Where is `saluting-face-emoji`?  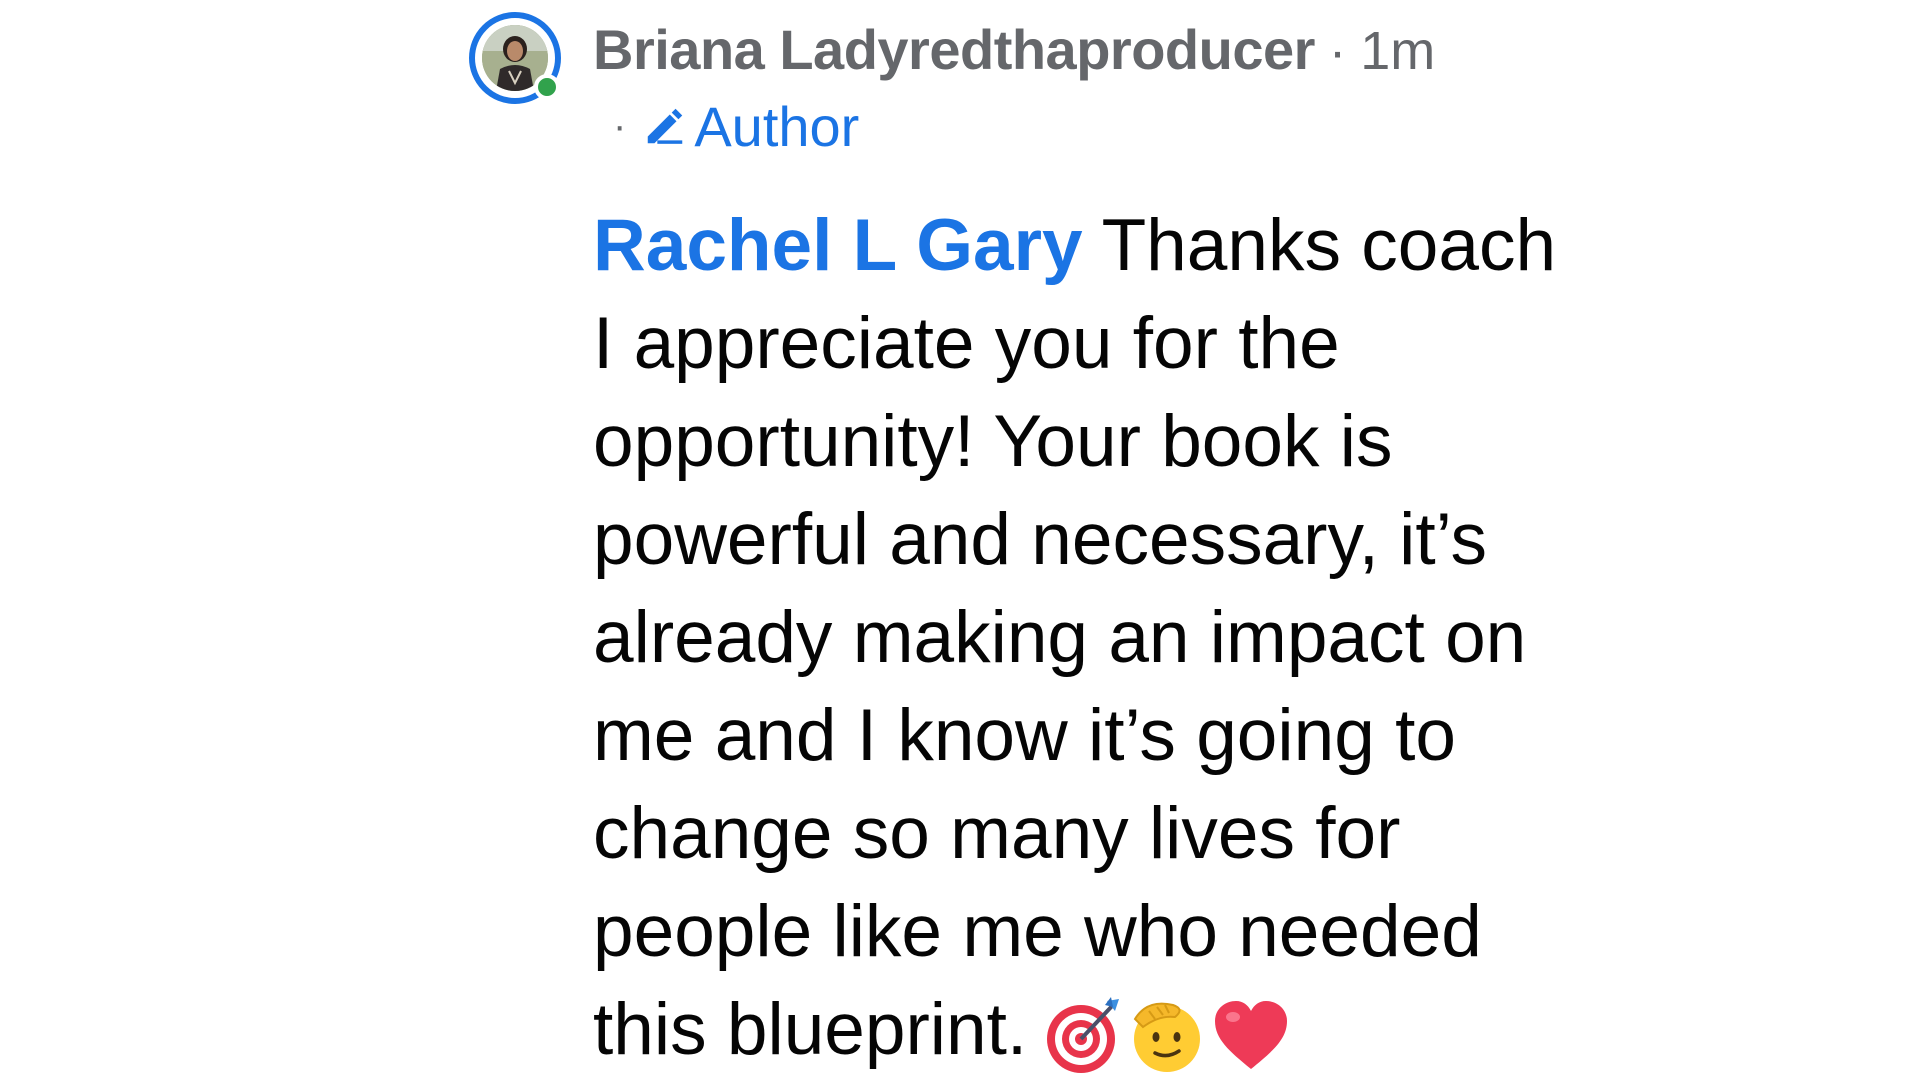 saluting-face-emoji is located at coordinates (1167, 1037).